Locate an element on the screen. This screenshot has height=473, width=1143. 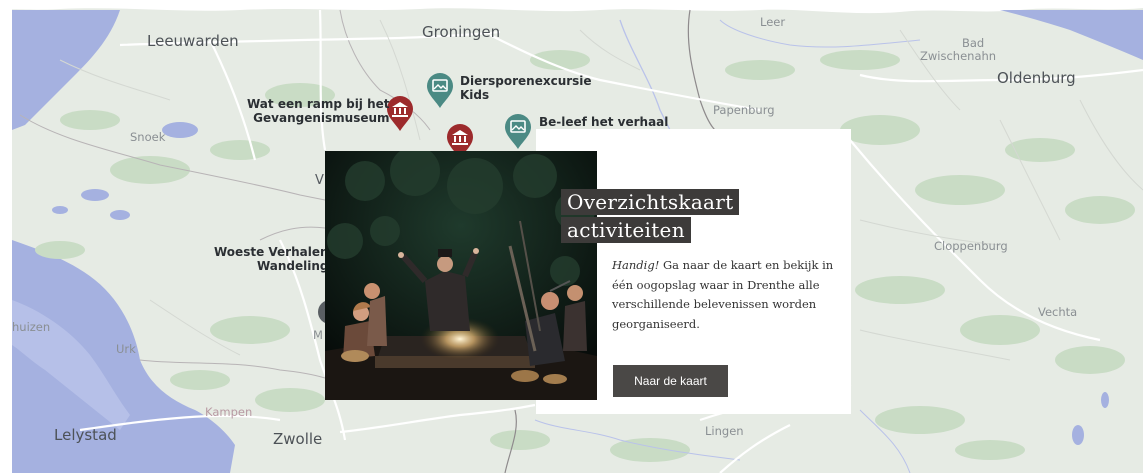
city-label: Papenburg is located at coordinates (744, 110).